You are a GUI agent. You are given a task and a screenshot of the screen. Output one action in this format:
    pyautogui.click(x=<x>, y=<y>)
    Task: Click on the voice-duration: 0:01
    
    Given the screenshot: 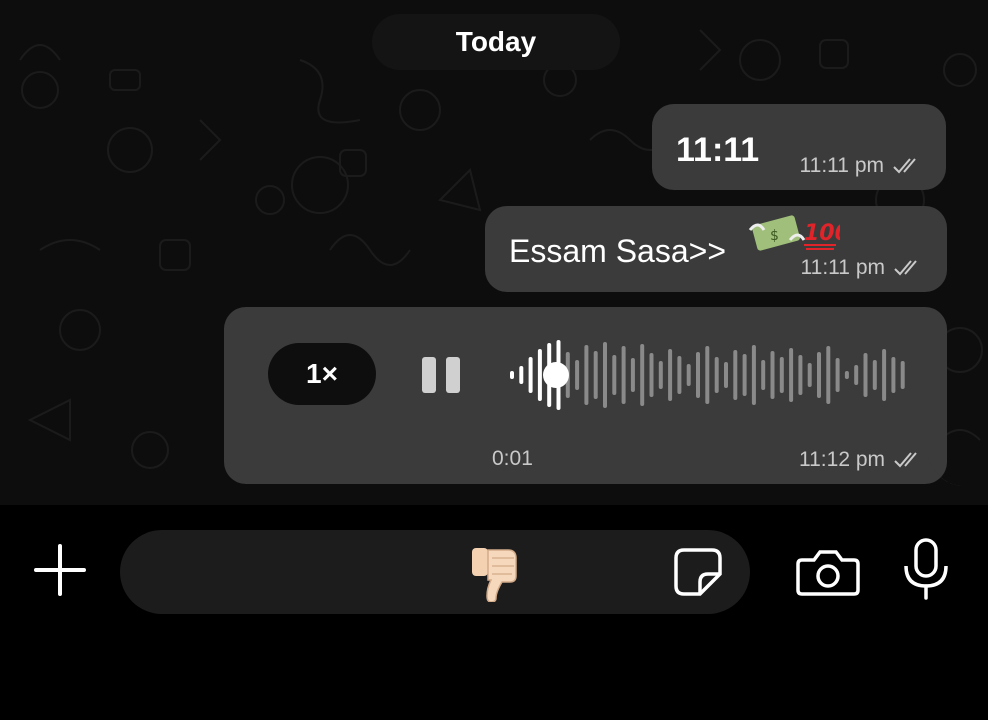 What is the action you would take?
    pyautogui.click(x=512, y=458)
    